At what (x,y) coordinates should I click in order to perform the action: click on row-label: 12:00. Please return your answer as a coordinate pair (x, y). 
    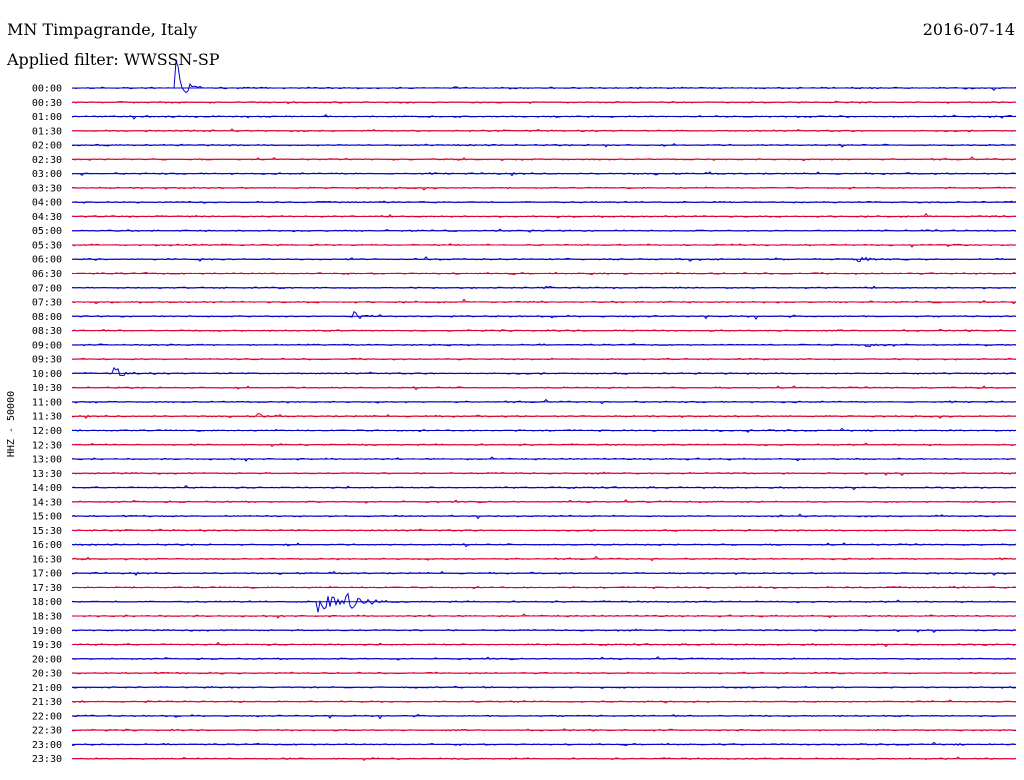
    Looking at the image, I should click on (47, 431).